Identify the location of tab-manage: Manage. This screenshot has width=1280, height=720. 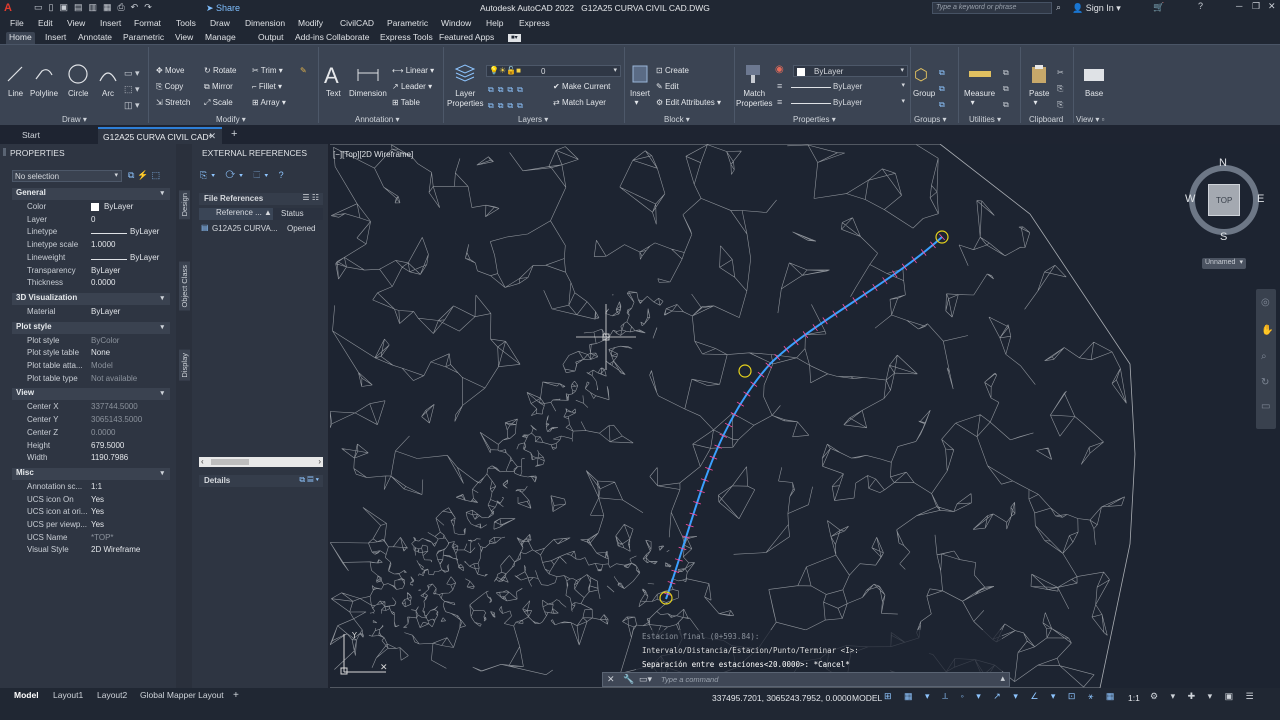
(220, 37).